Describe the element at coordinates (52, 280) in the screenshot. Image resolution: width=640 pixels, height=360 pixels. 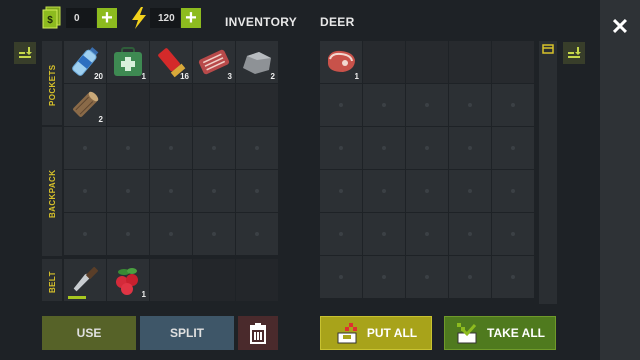
I see `belt-label: BELT` at that location.